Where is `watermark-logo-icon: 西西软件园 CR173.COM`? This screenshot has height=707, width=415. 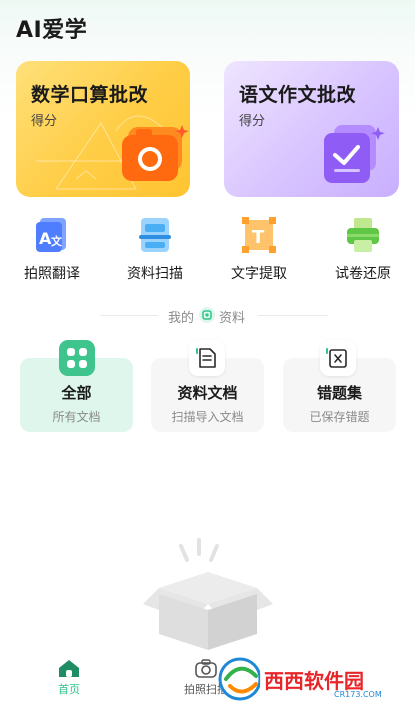 watermark-logo-icon: 西西软件园 CR173.COM is located at coordinates (306, 679).